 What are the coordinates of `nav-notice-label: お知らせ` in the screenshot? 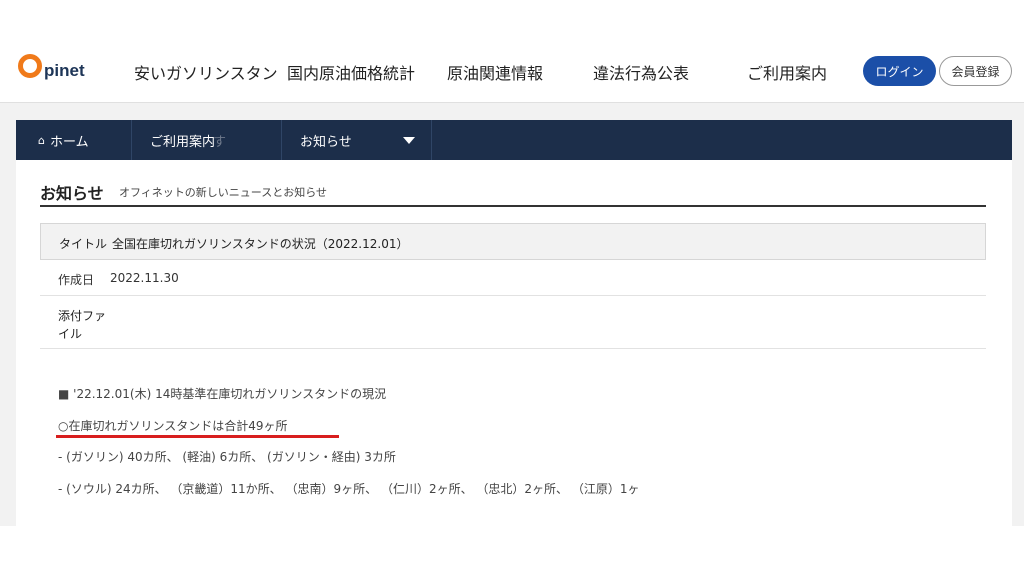 It's located at (326, 142).